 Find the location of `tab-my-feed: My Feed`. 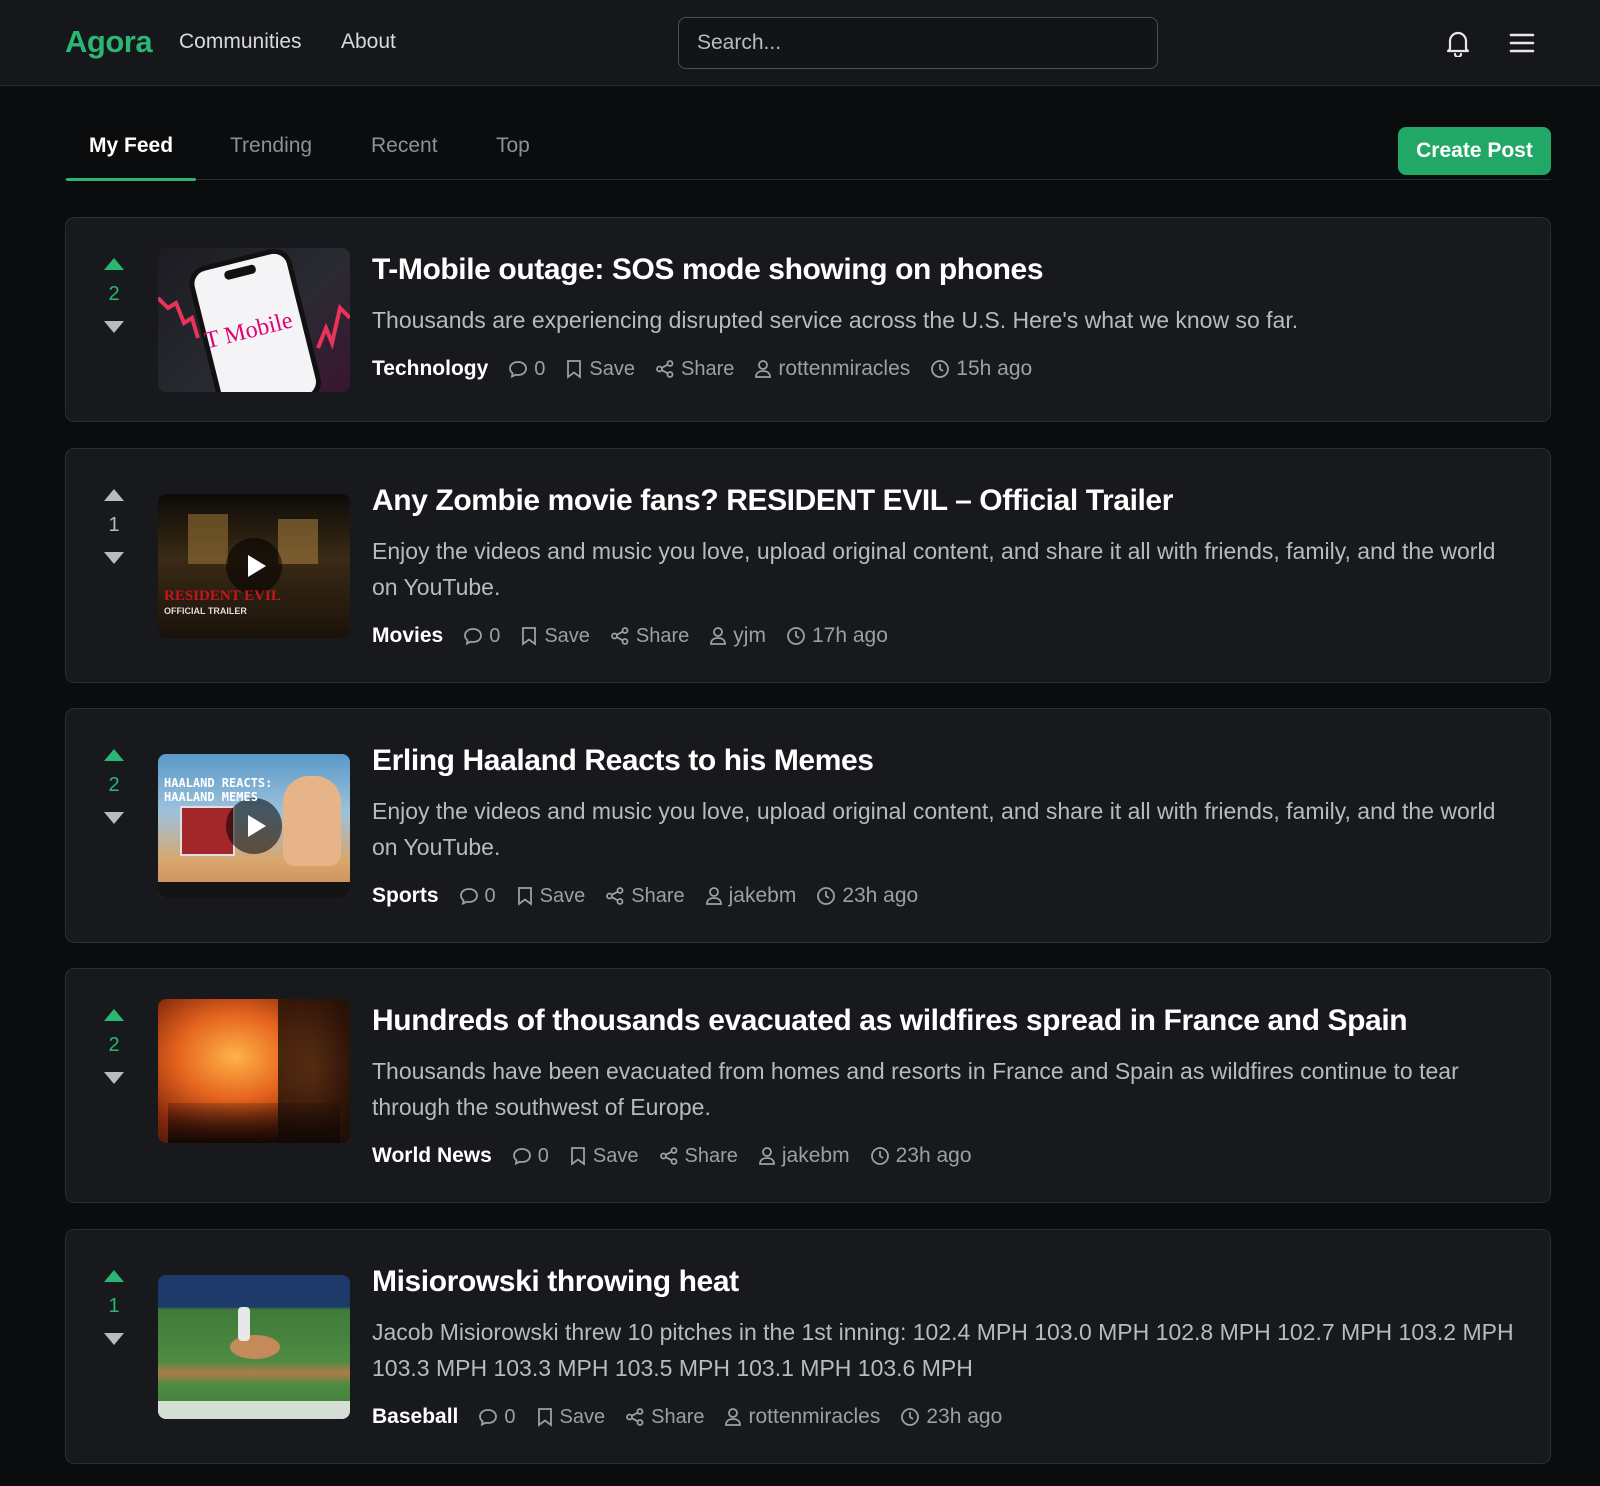

tab-my-feed: My Feed is located at coordinates (131, 157).